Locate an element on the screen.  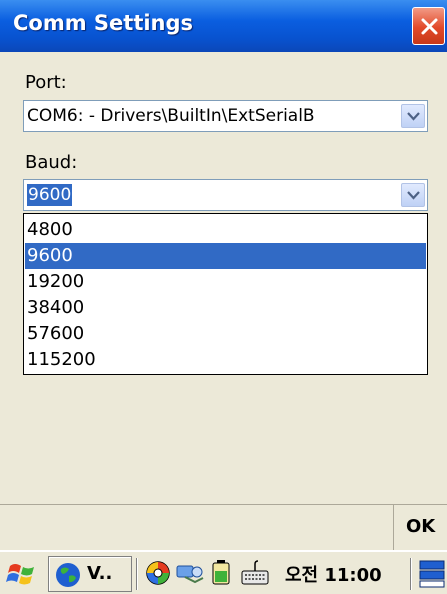
port-dropdown-button is located at coordinates (413, 116).